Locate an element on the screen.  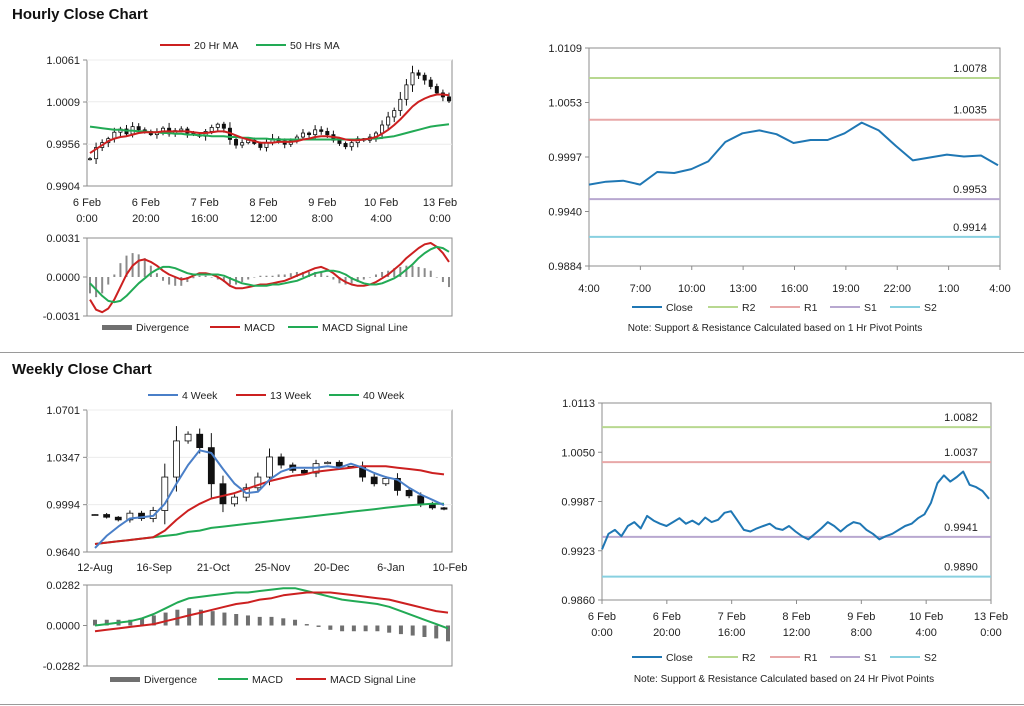
hourly-pivot-x-label: 19:00 is located at coordinates (846, 289).